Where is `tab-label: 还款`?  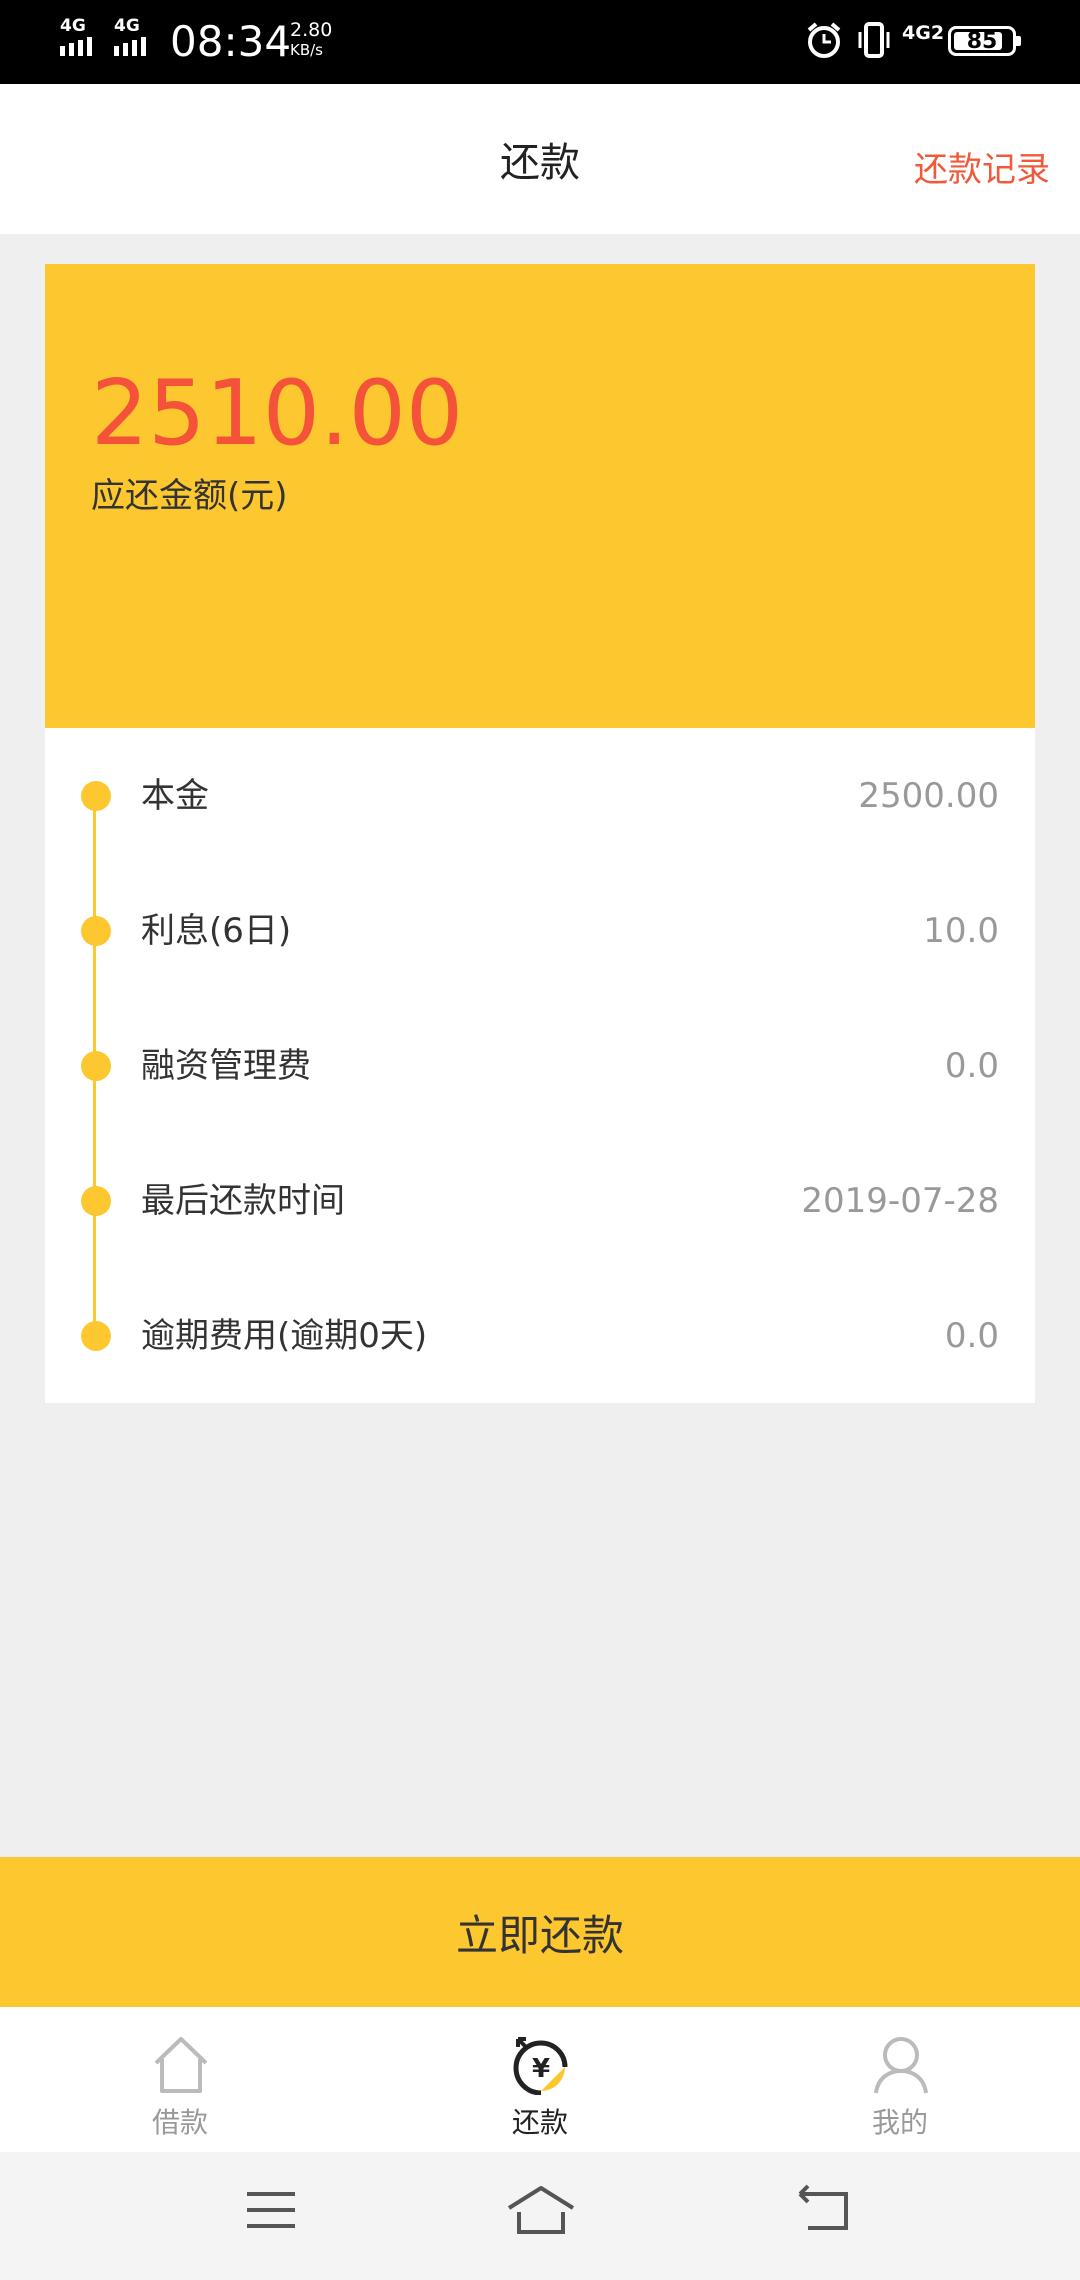
tab-label: 还款 is located at coordinates (539, 2122).